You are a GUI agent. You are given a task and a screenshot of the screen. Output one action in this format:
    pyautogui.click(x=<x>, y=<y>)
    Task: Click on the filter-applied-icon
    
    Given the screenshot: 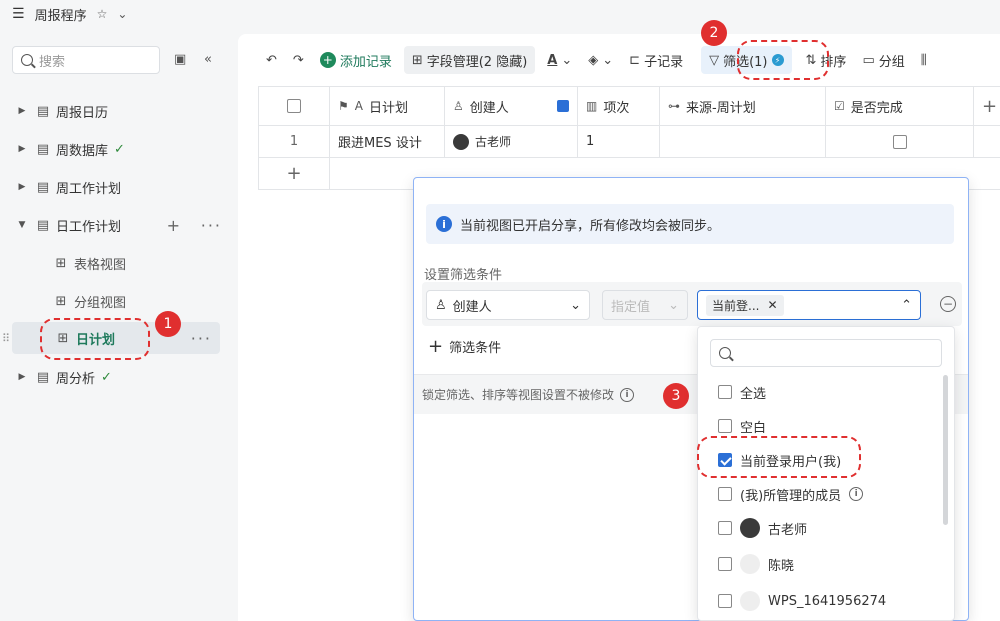 What is the action you would take?
    pyautogui.click(x=563, y=106)
    